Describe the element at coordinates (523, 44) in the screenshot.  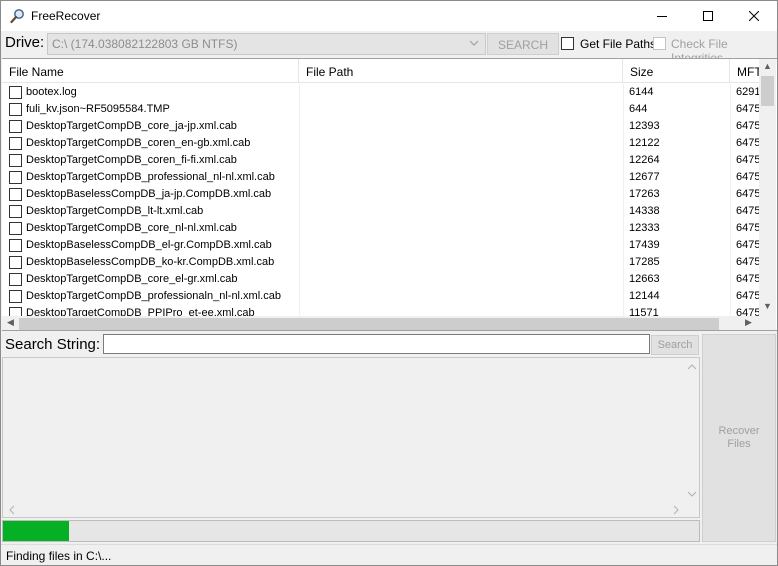
I see `search-drive-button: SEARCH` at that location.